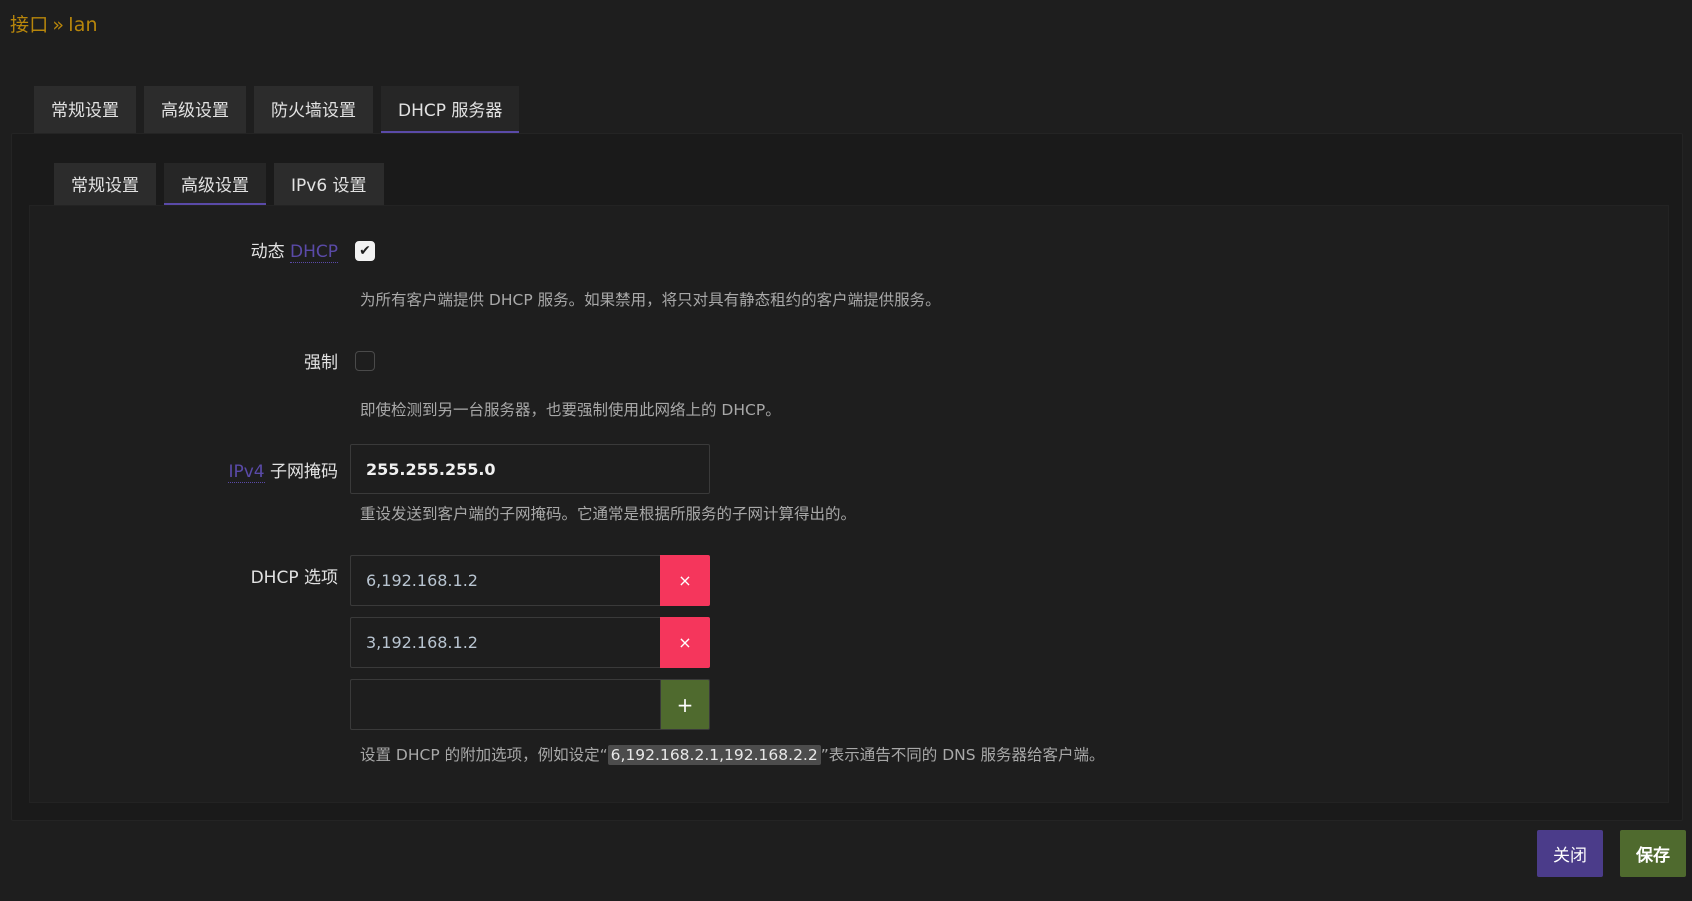 The width and height of the screenshot is (1692, 901). What do you see at coordinates (246, 472) in the screenshot?
I see `ipv4-abbr: IPv4` at bounding box center [246, 472].